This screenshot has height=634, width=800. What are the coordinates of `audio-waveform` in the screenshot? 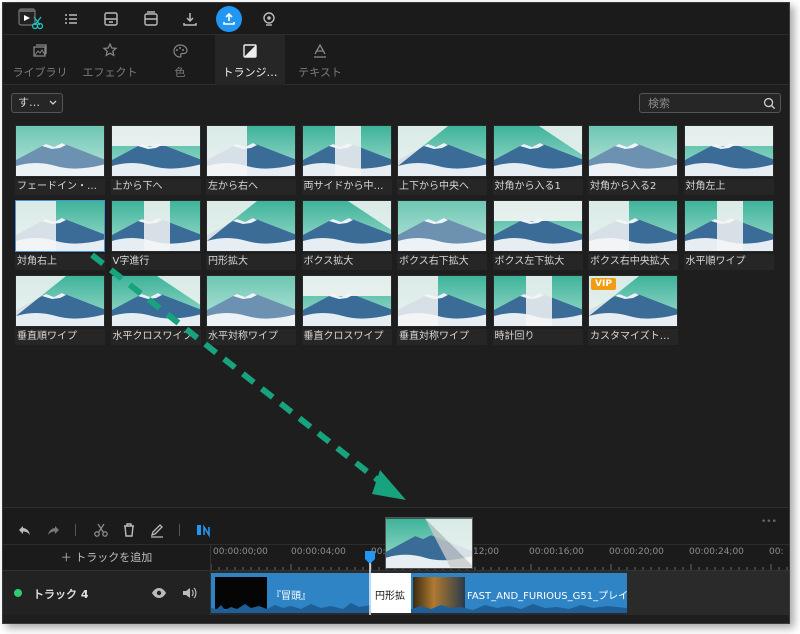 It's located at (291, 608).